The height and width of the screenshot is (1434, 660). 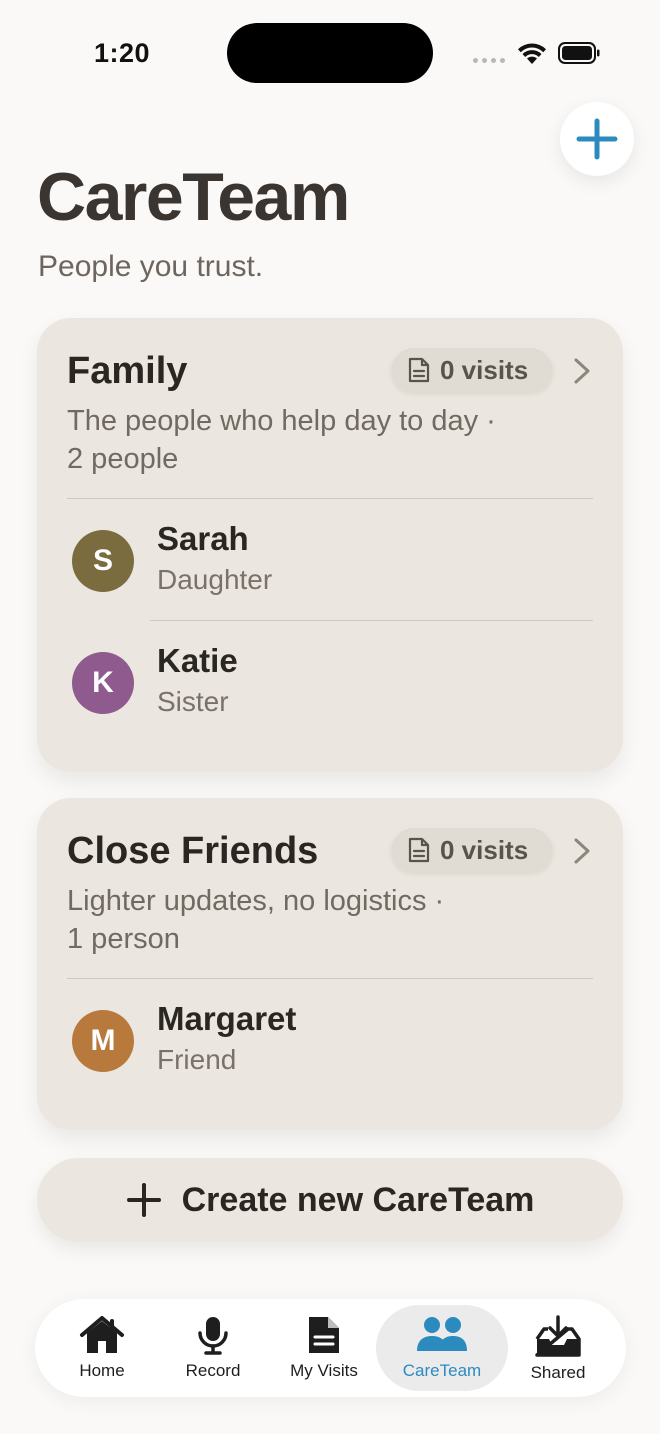 I want to click on tab-record: Record, so click(x=213, y=1348).